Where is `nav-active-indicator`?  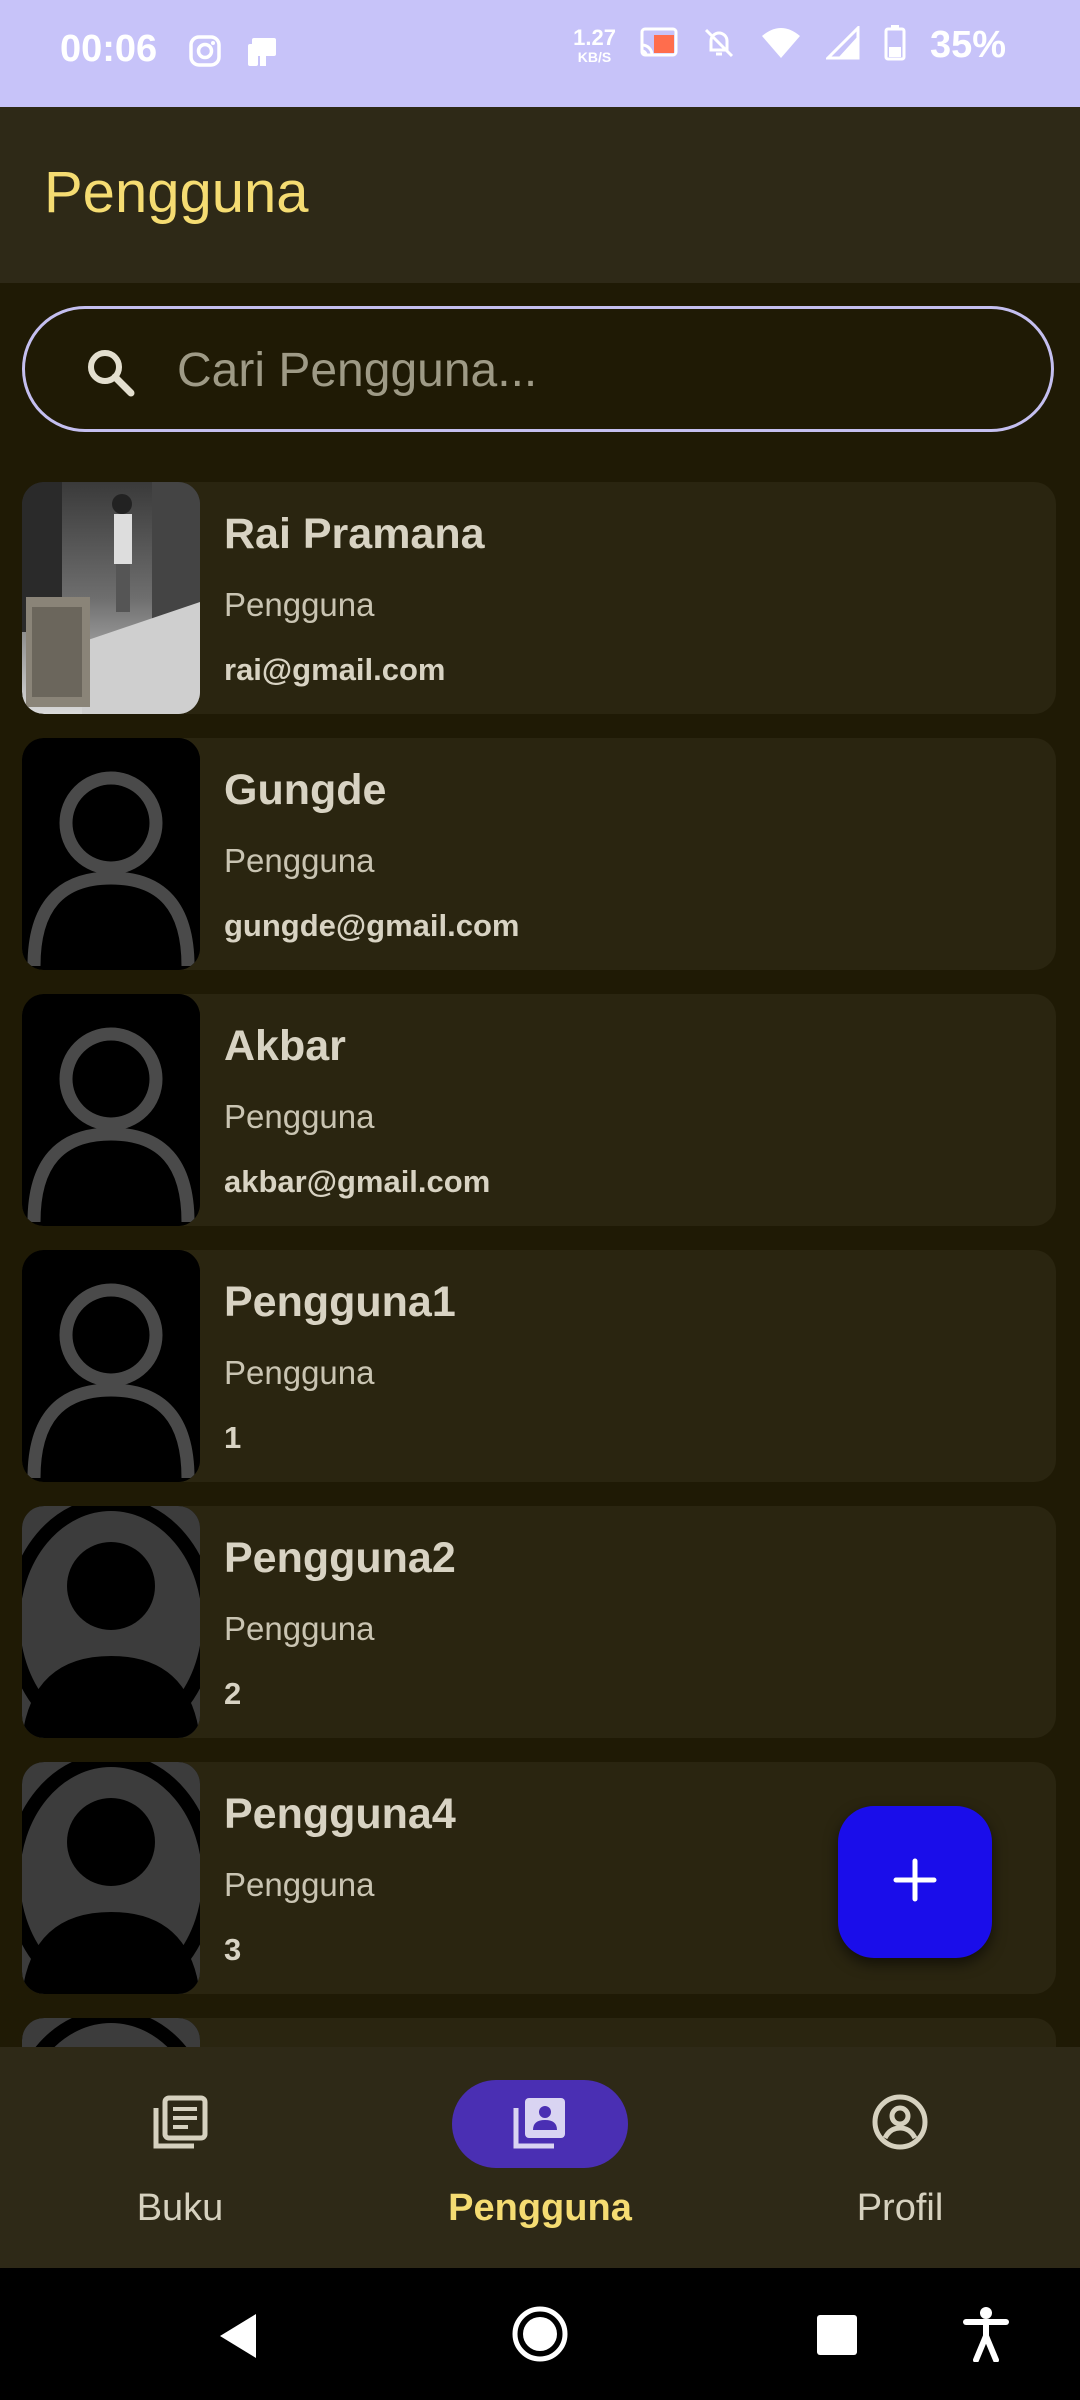
nav-active-indicator is located at coordinates (540, 2124).